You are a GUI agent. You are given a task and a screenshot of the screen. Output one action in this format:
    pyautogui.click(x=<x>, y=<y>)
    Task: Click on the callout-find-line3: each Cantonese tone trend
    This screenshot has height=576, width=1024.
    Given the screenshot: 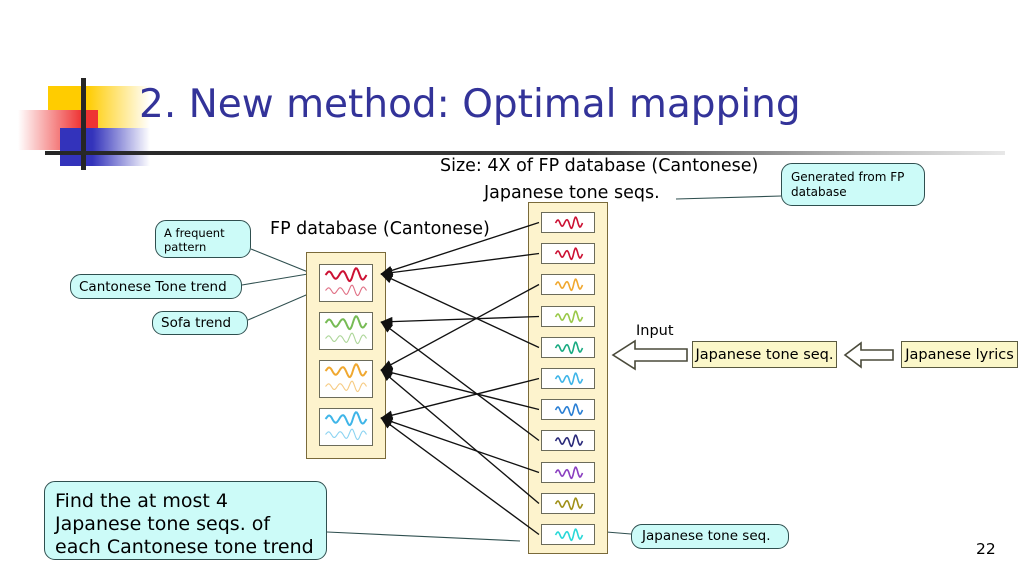 What is the action you would take?
    pyautogui.click(x=184, y=547)
    